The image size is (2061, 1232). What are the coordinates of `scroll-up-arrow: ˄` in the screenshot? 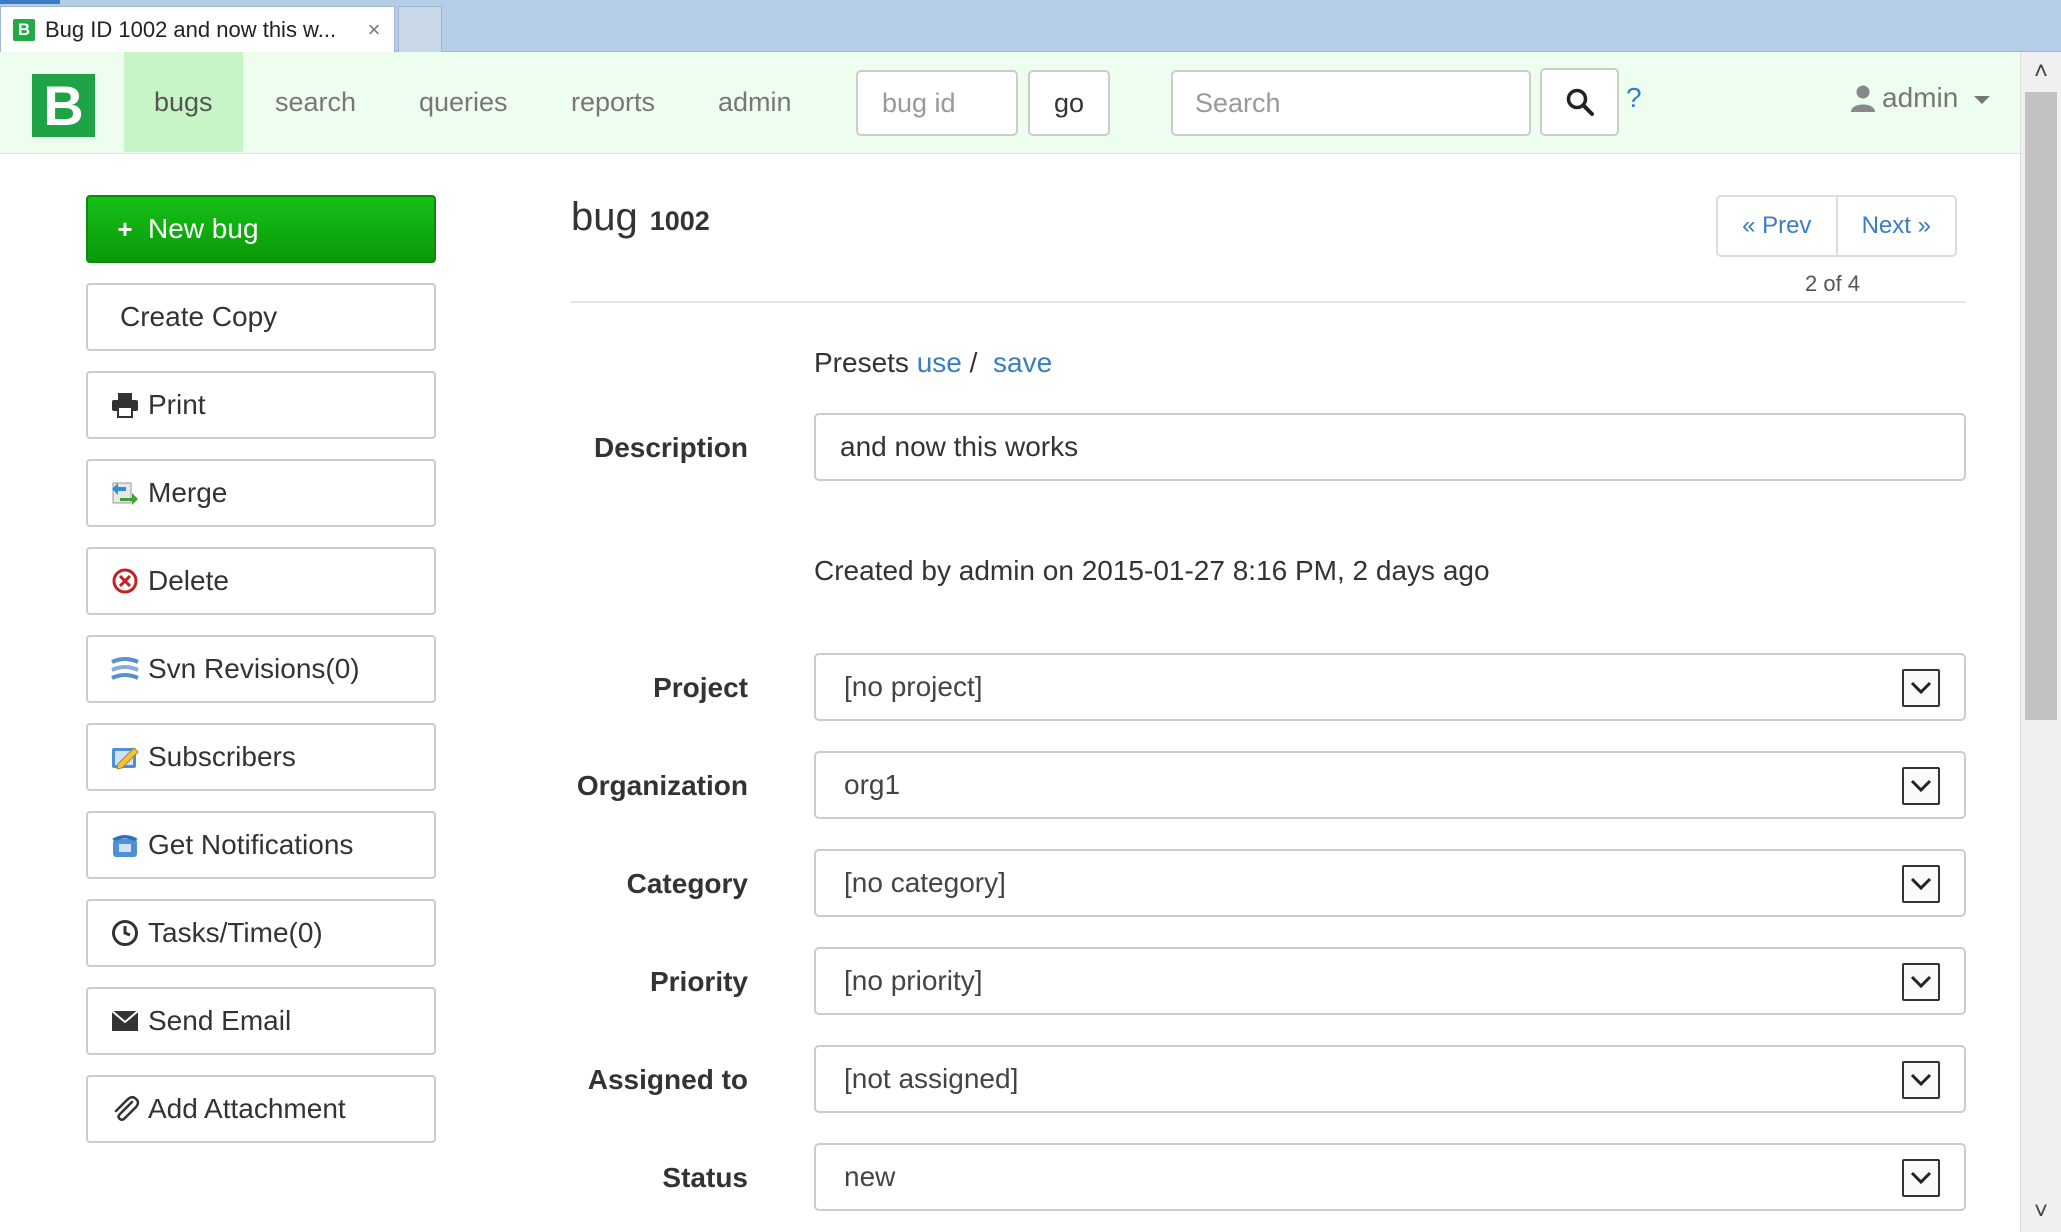 It's located at (2041, 72).